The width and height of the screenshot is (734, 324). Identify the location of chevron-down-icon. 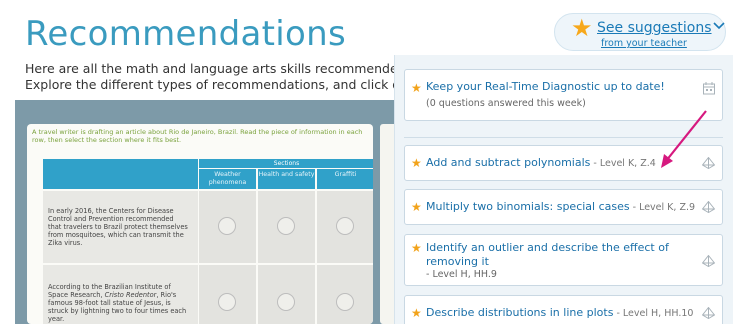
(719, 27).